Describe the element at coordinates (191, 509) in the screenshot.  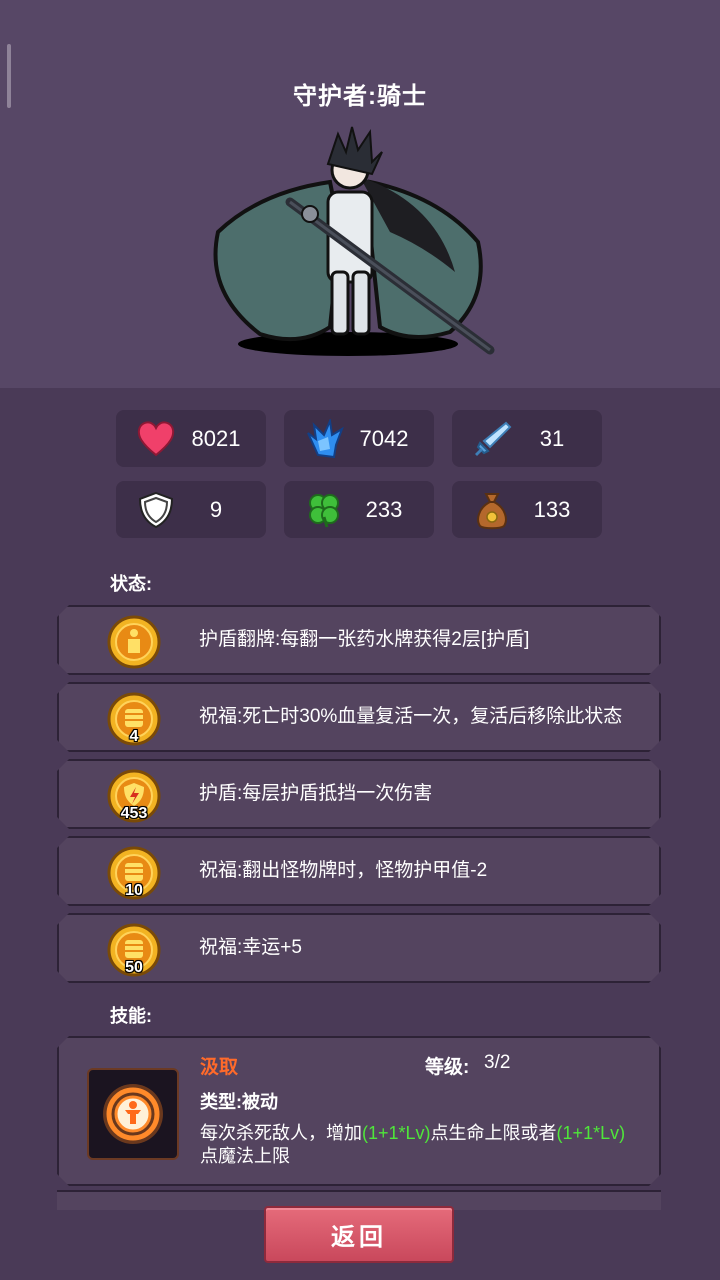
I see `stat-defense: 9` at that location.